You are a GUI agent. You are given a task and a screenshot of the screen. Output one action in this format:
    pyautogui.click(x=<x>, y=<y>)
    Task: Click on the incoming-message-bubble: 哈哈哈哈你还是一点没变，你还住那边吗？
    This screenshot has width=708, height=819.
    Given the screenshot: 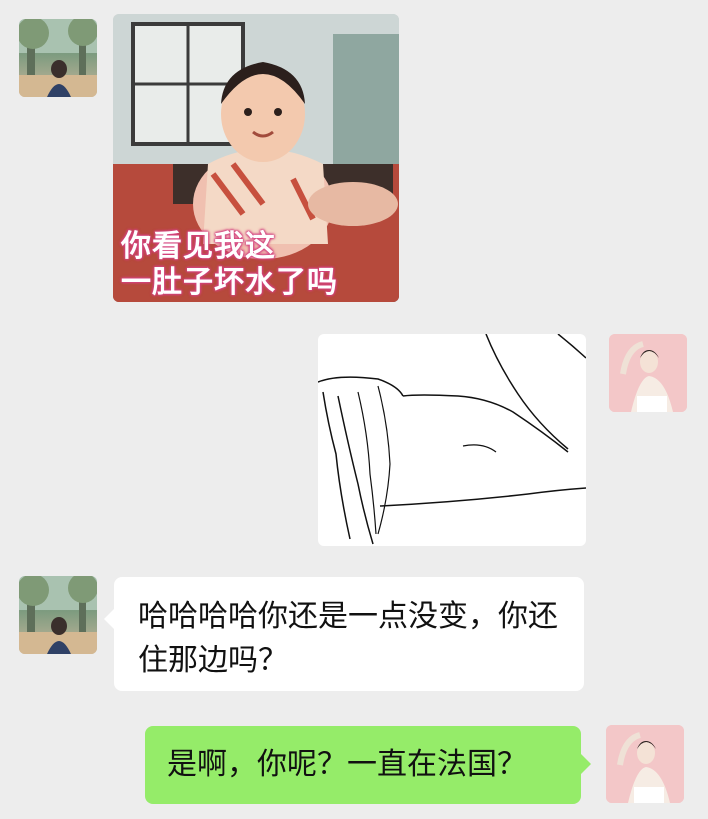 What is the action you would take?
    pyautogui.click(x=344, y=634)
    